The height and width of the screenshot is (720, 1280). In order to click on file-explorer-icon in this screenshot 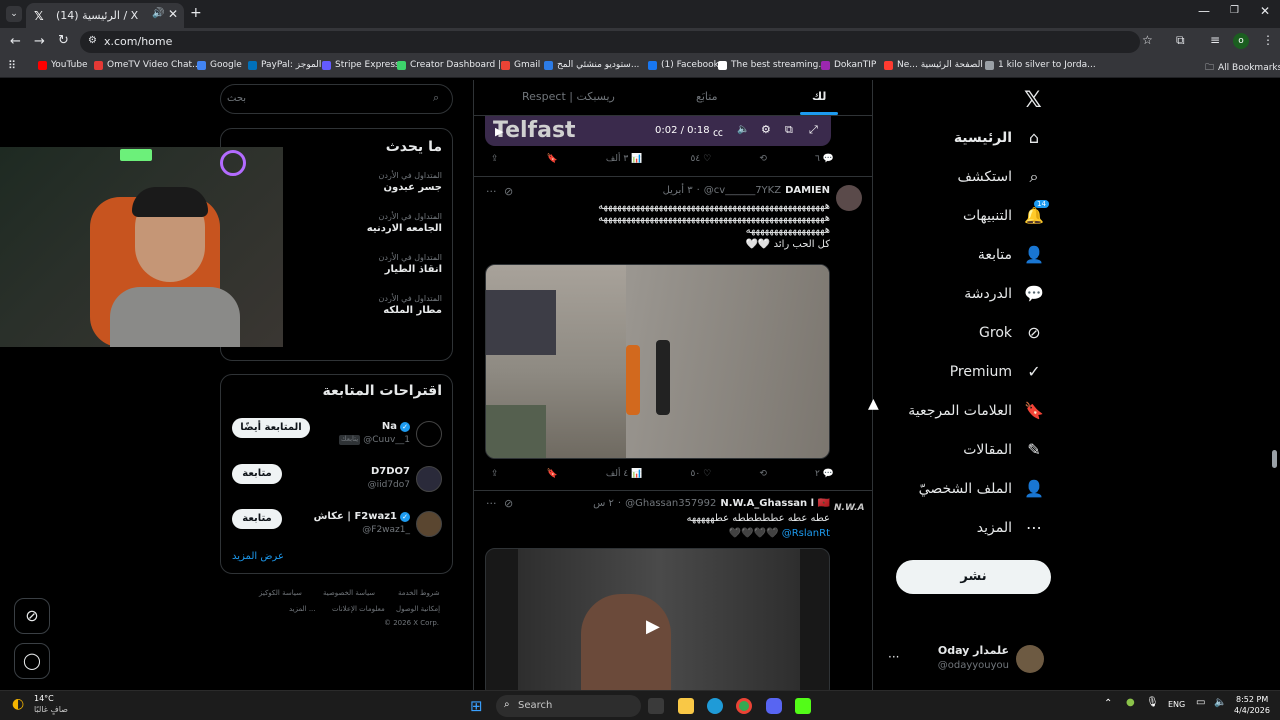, I will do `click(686, 706)`.